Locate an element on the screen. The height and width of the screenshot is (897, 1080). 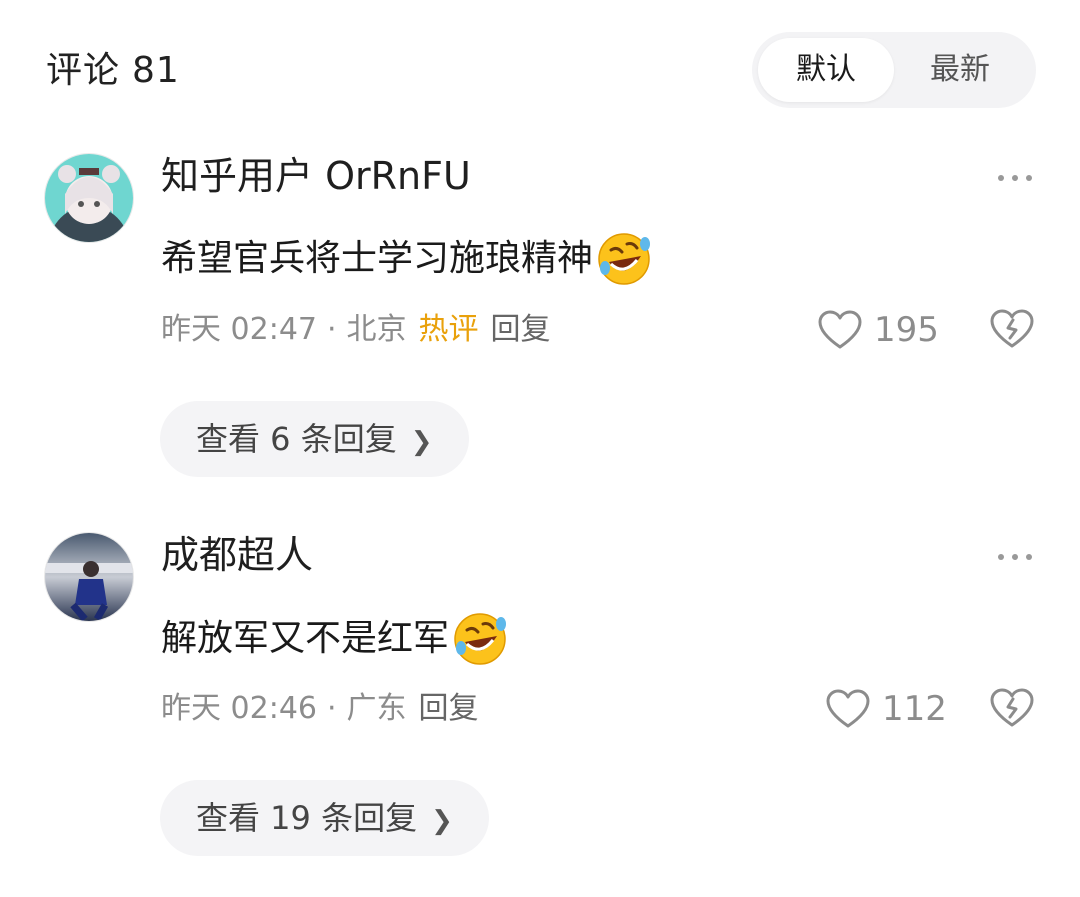
view-replies-button: 查看 19 条回复 ❯ is located at coordinates (324, 818).